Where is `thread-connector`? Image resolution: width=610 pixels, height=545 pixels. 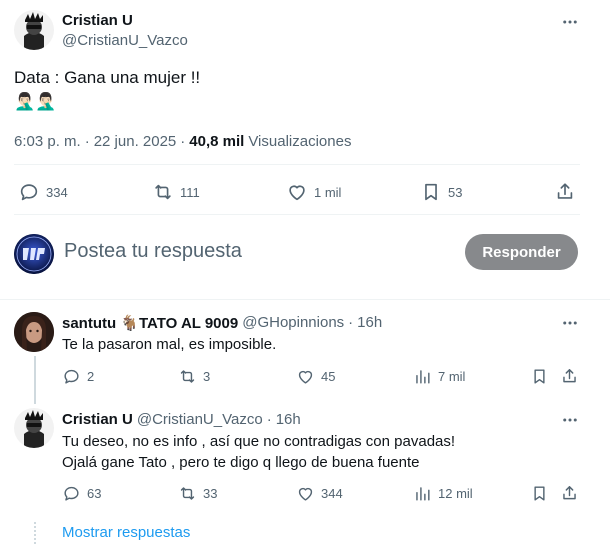 thread-connector is located at coordinates (35, 380).